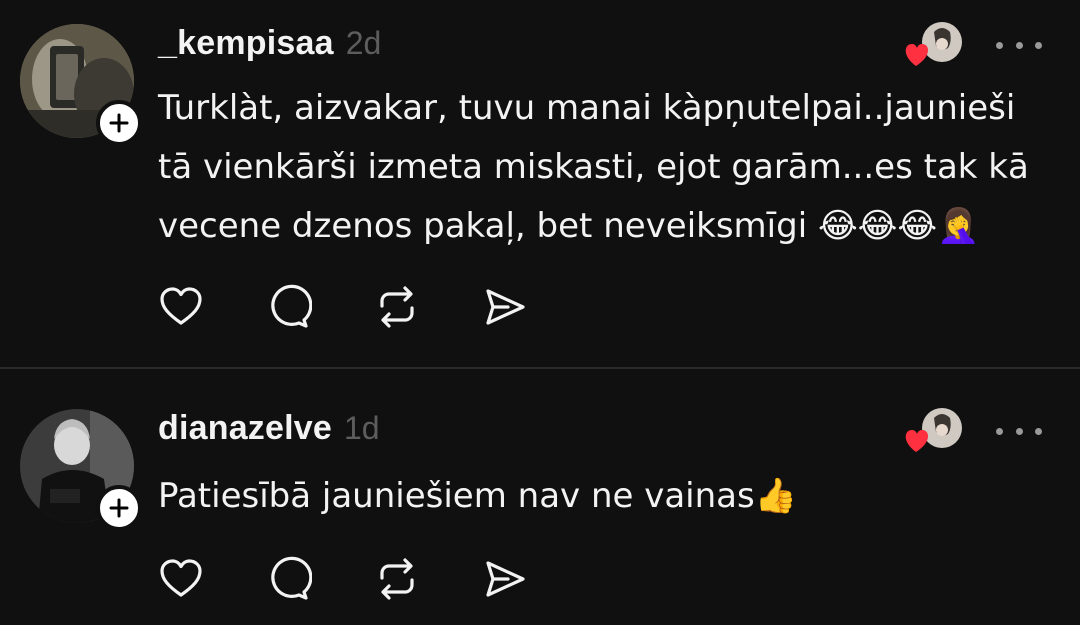  What do you see at coordinates (363, 43) in the screenshot?
I see `post-time: 2d` at bounding box center [363, 43].